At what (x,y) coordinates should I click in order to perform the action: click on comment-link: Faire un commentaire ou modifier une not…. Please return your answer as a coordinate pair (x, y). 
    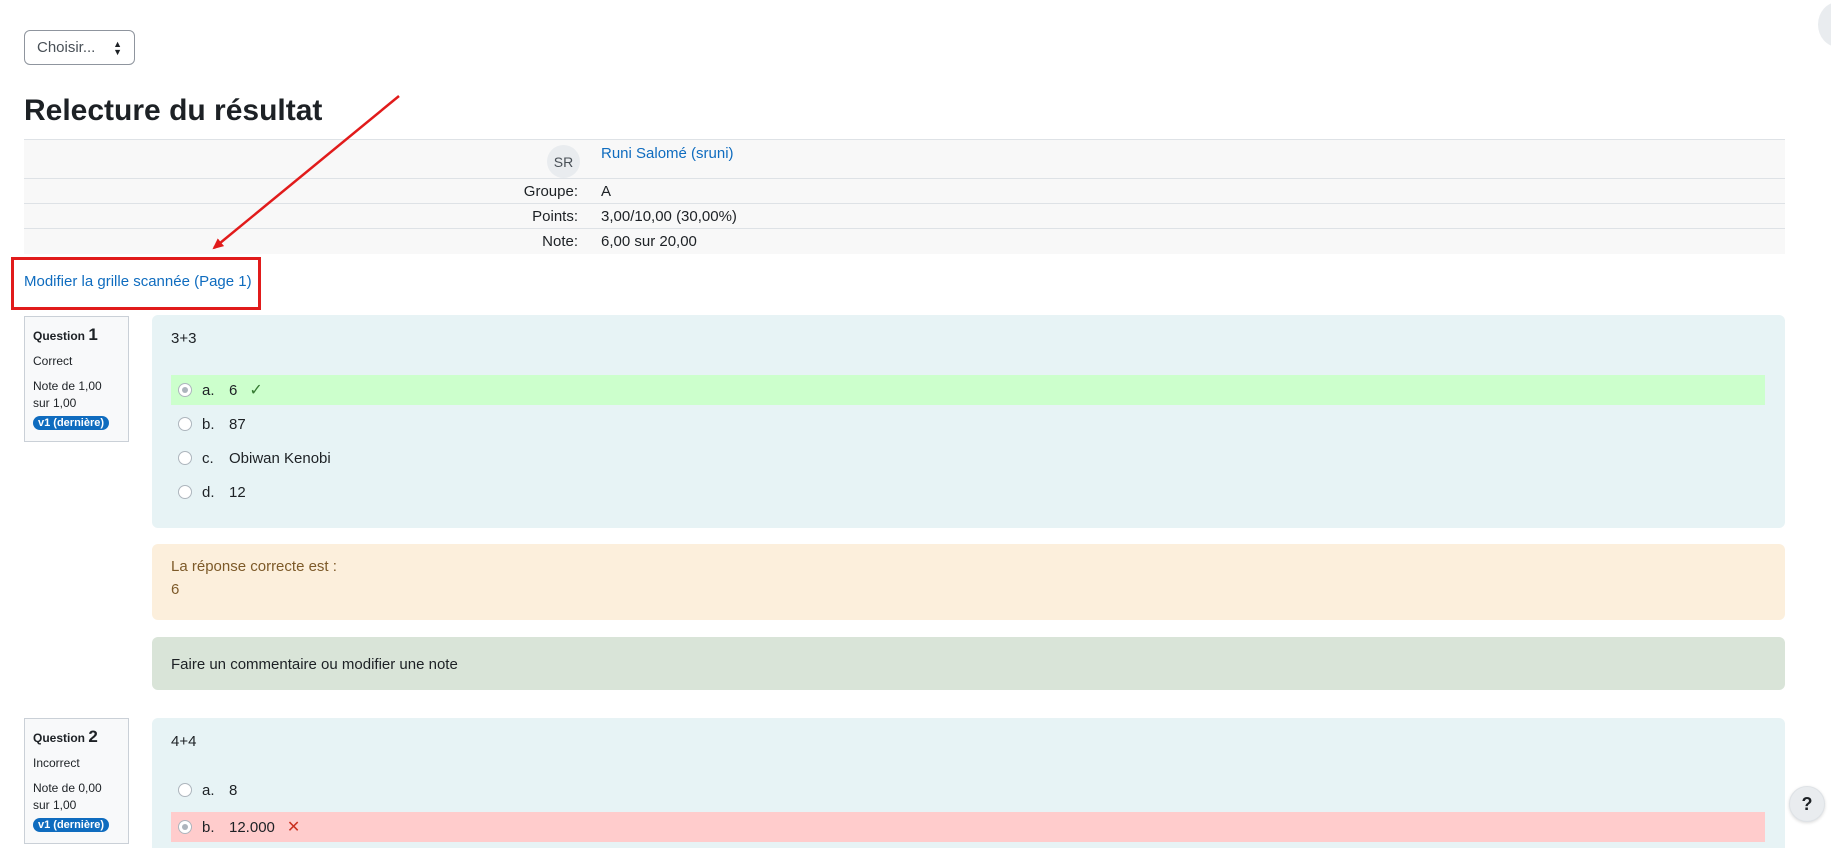
    Looking at the image, I should click on (314, 664).